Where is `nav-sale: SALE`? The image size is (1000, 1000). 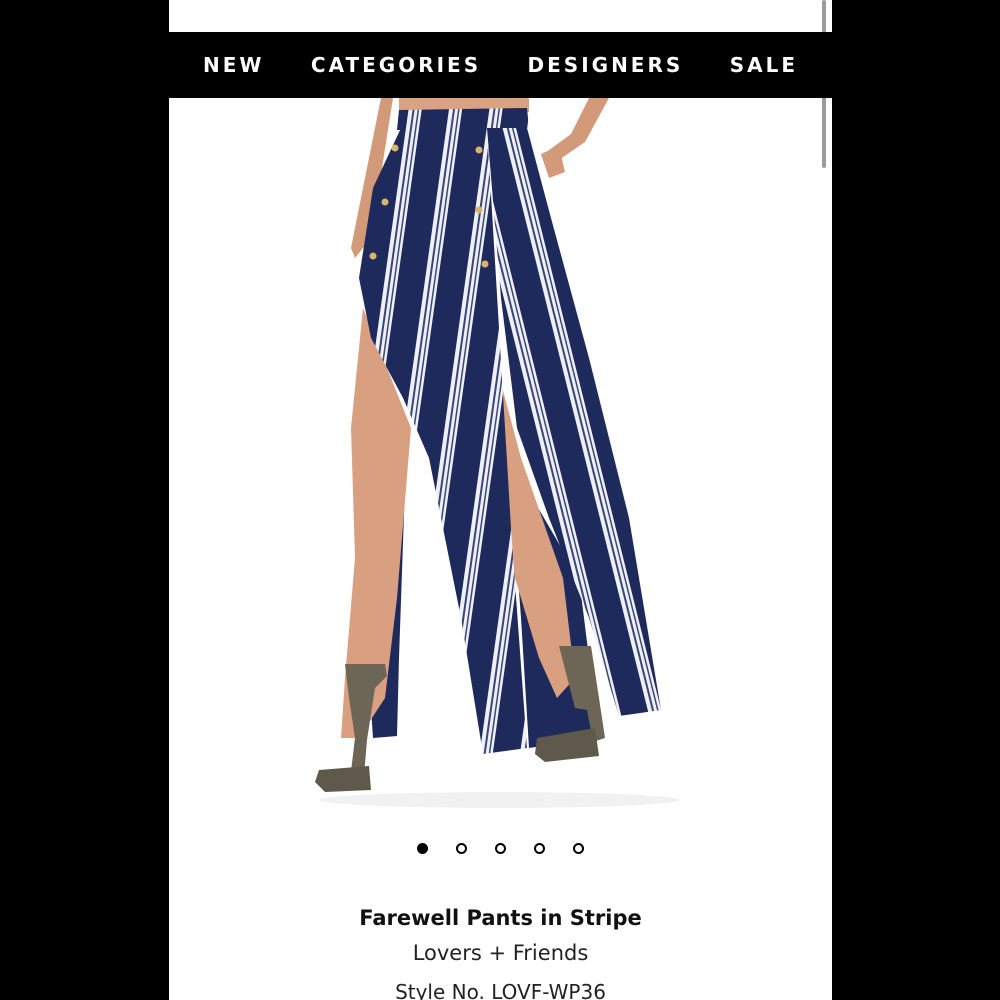 nav-sale: SALE is located at coordinates (764, 65).